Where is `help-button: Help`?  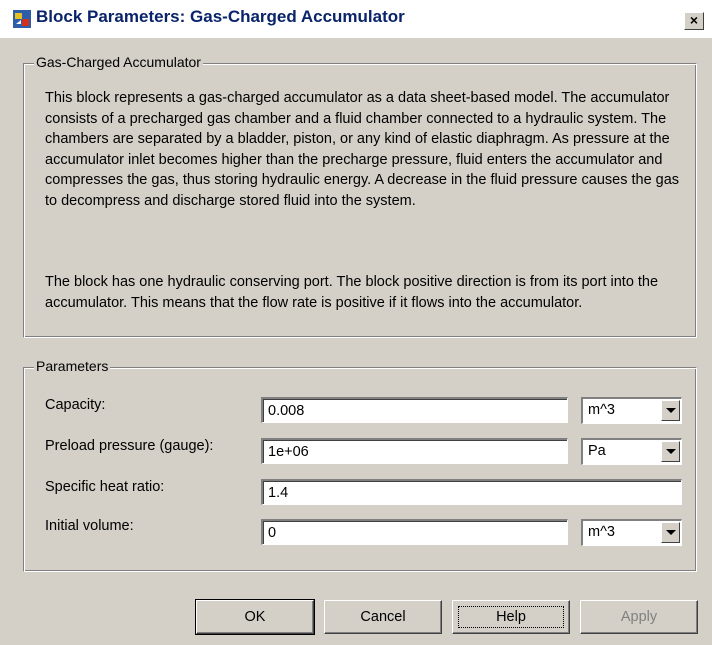 help-button: Help is located at coordinates (511, 617).